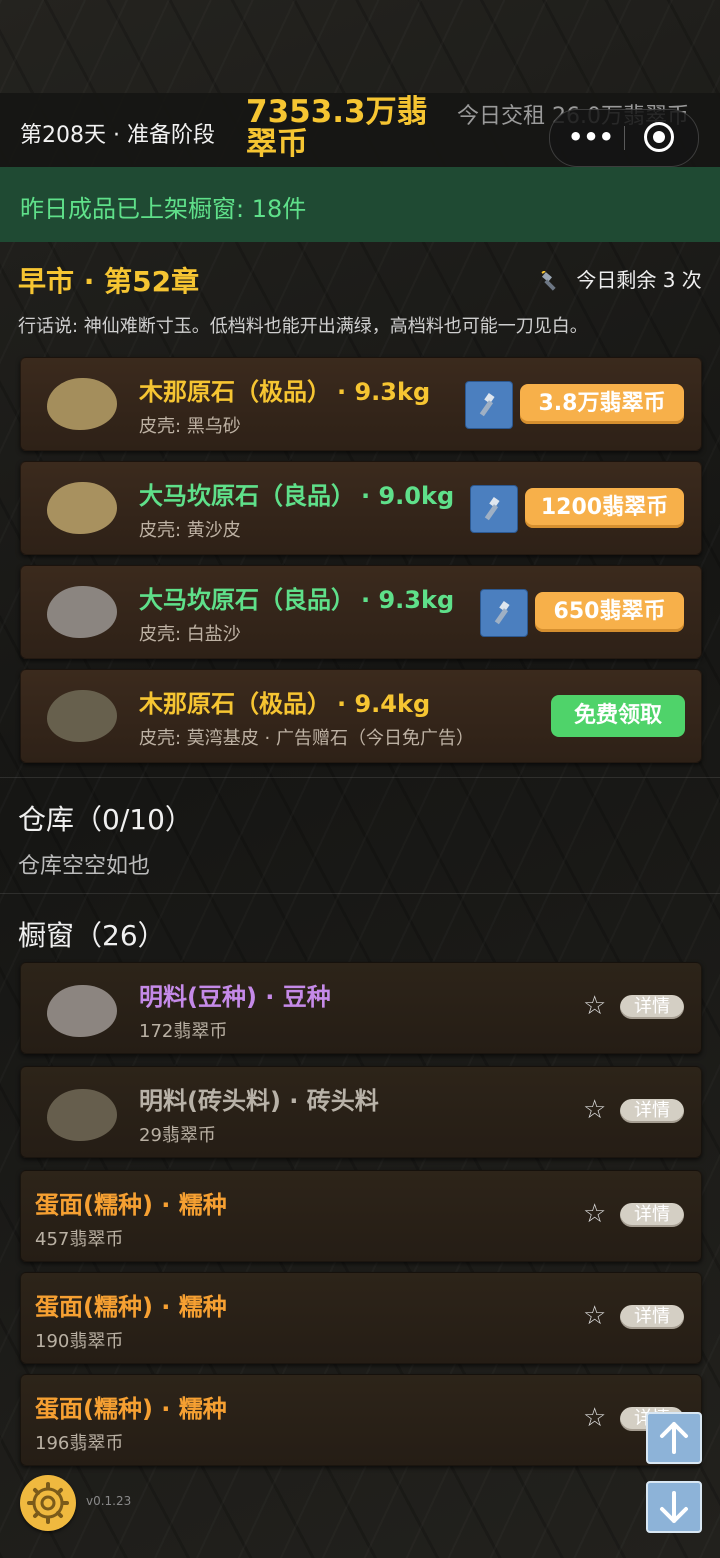  Describe the element at coordinates (591, 138) in the screenshot. I see `more-menu-icon: •••` at that location.